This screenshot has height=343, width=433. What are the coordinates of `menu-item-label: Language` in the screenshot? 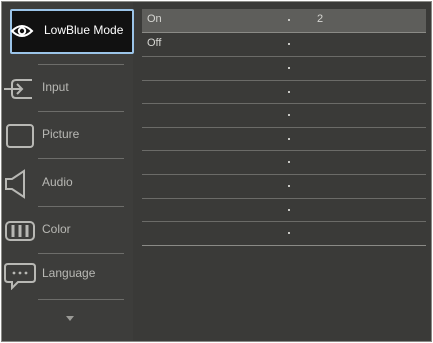 It's located at (69, 273).